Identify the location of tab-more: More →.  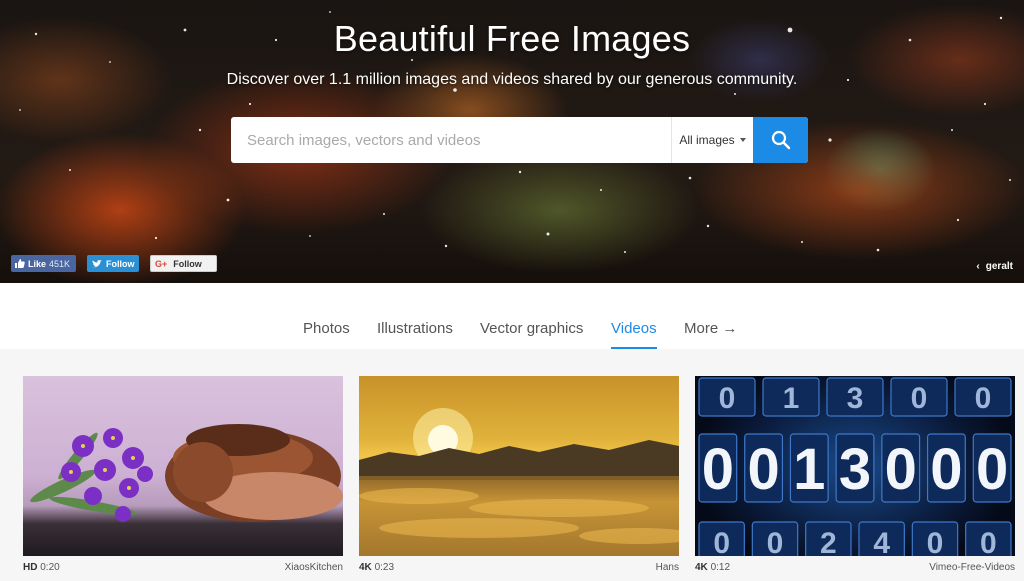
(710, 334).